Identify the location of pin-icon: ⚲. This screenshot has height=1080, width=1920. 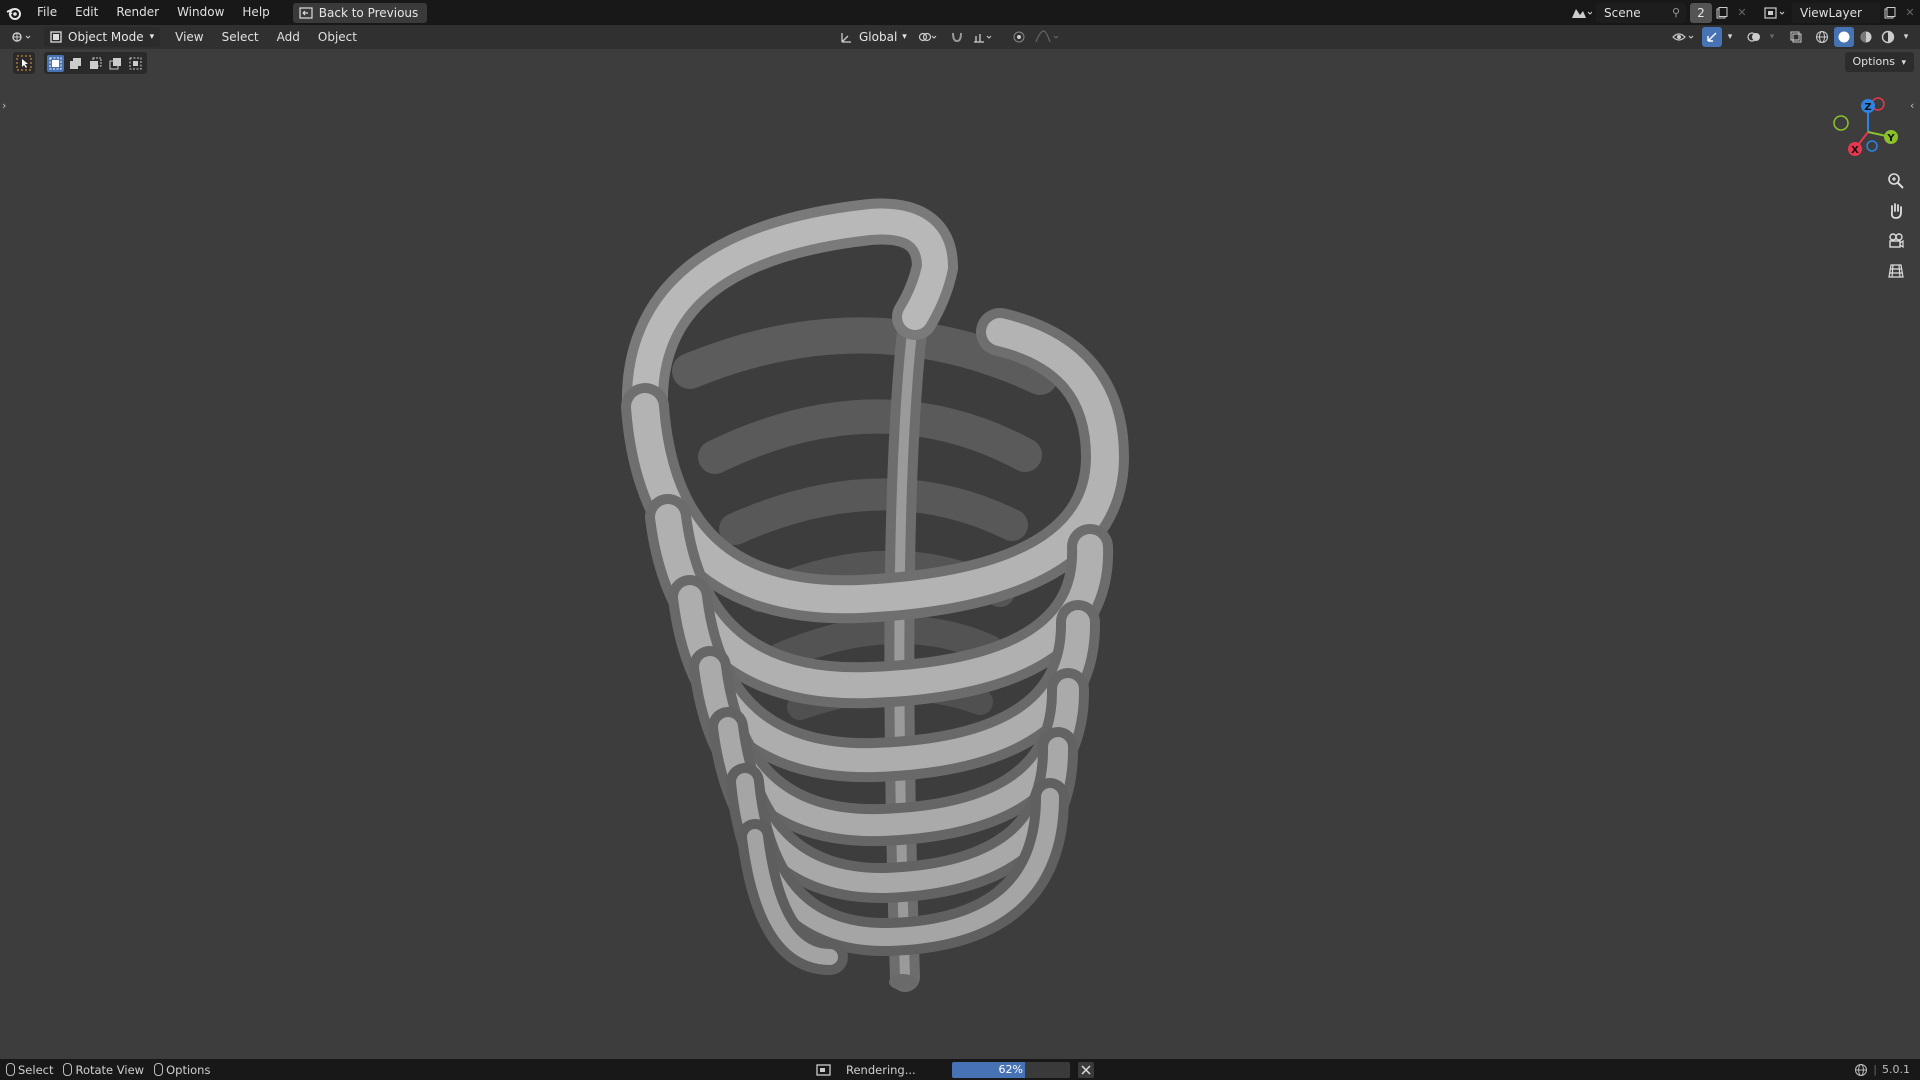
(1676, 13).